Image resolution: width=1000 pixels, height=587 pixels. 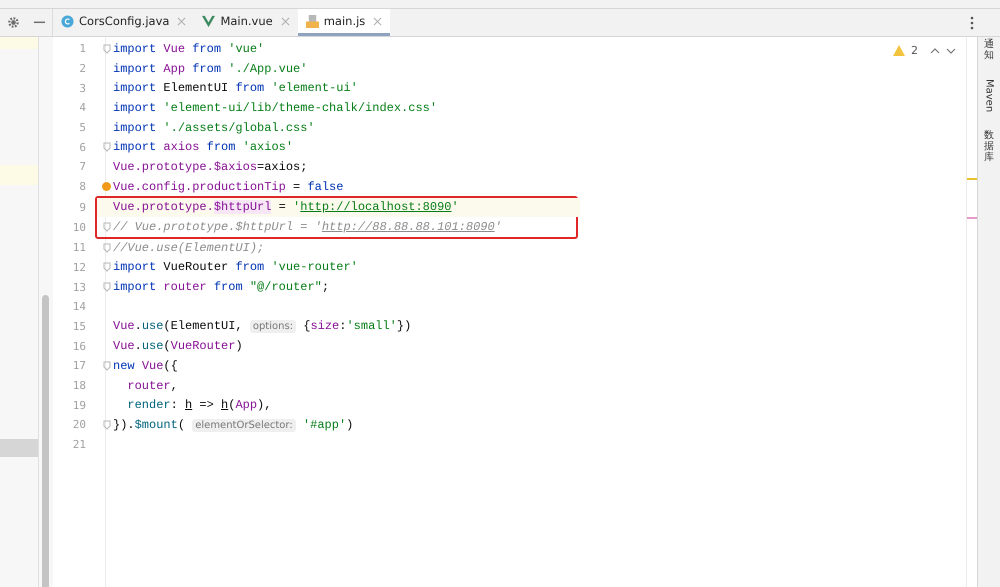 I want to click on code-line: import ElementUI from 'element-ui', so click(x=235, y=88).